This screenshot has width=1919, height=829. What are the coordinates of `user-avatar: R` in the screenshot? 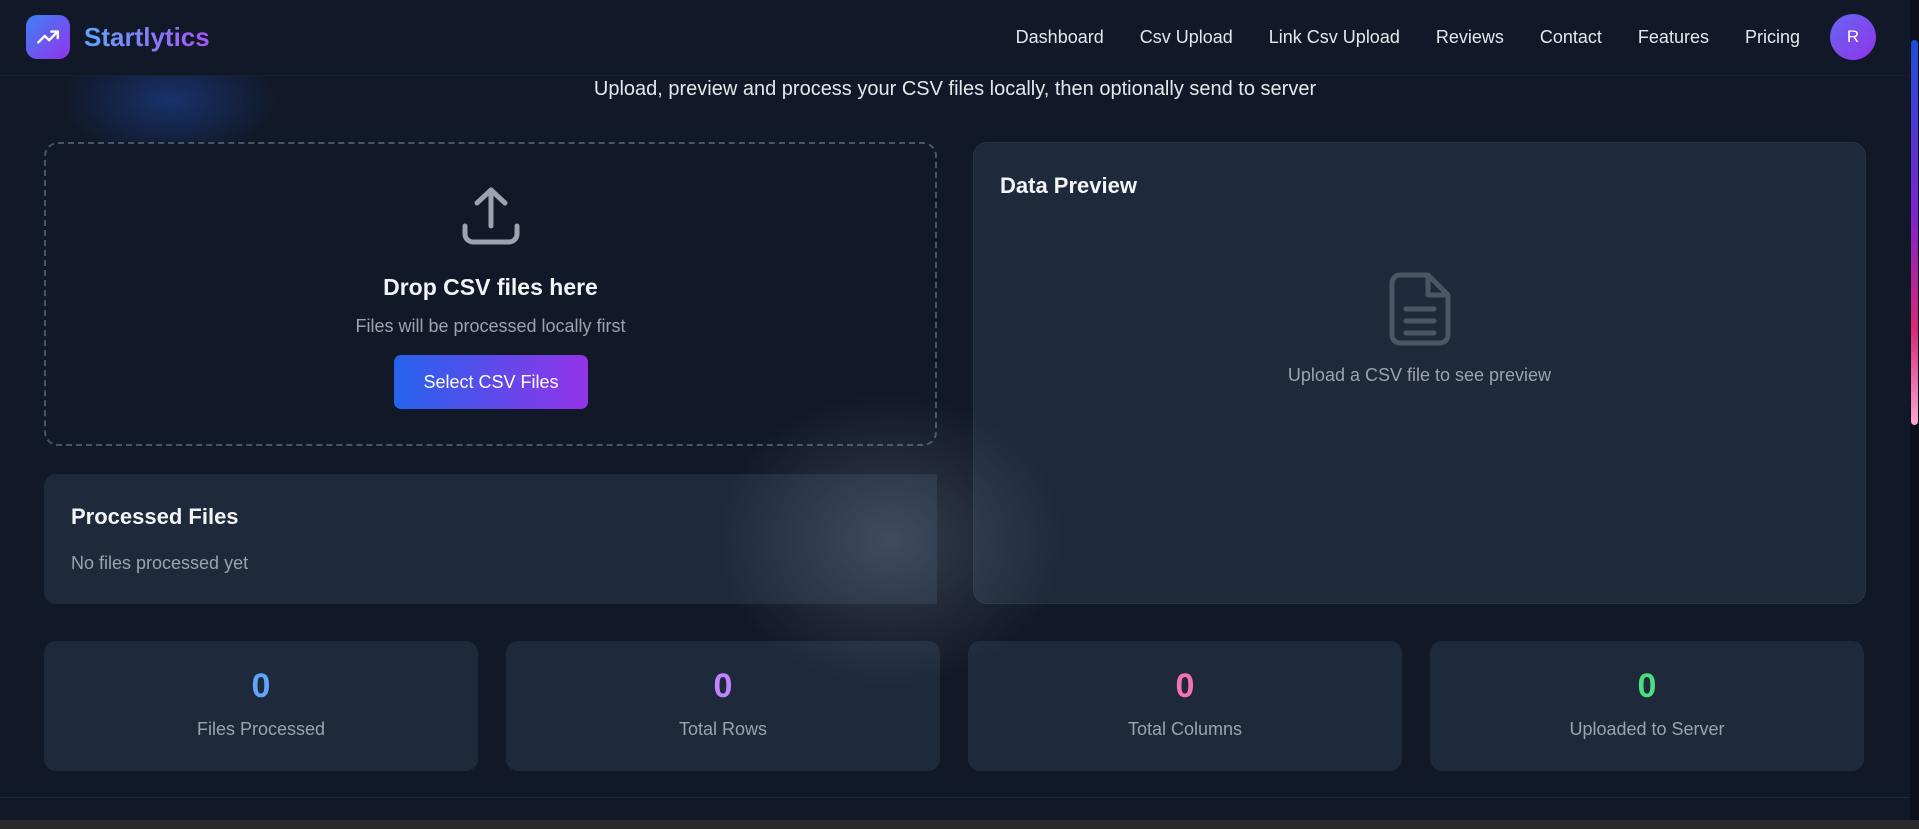 It's located at (1853, 37).